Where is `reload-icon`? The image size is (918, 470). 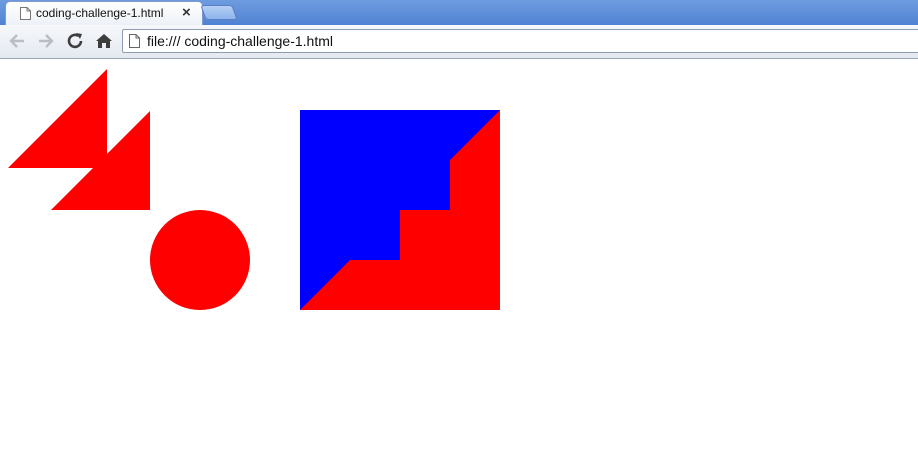
reload-icon is located at coordinates (75, 41).